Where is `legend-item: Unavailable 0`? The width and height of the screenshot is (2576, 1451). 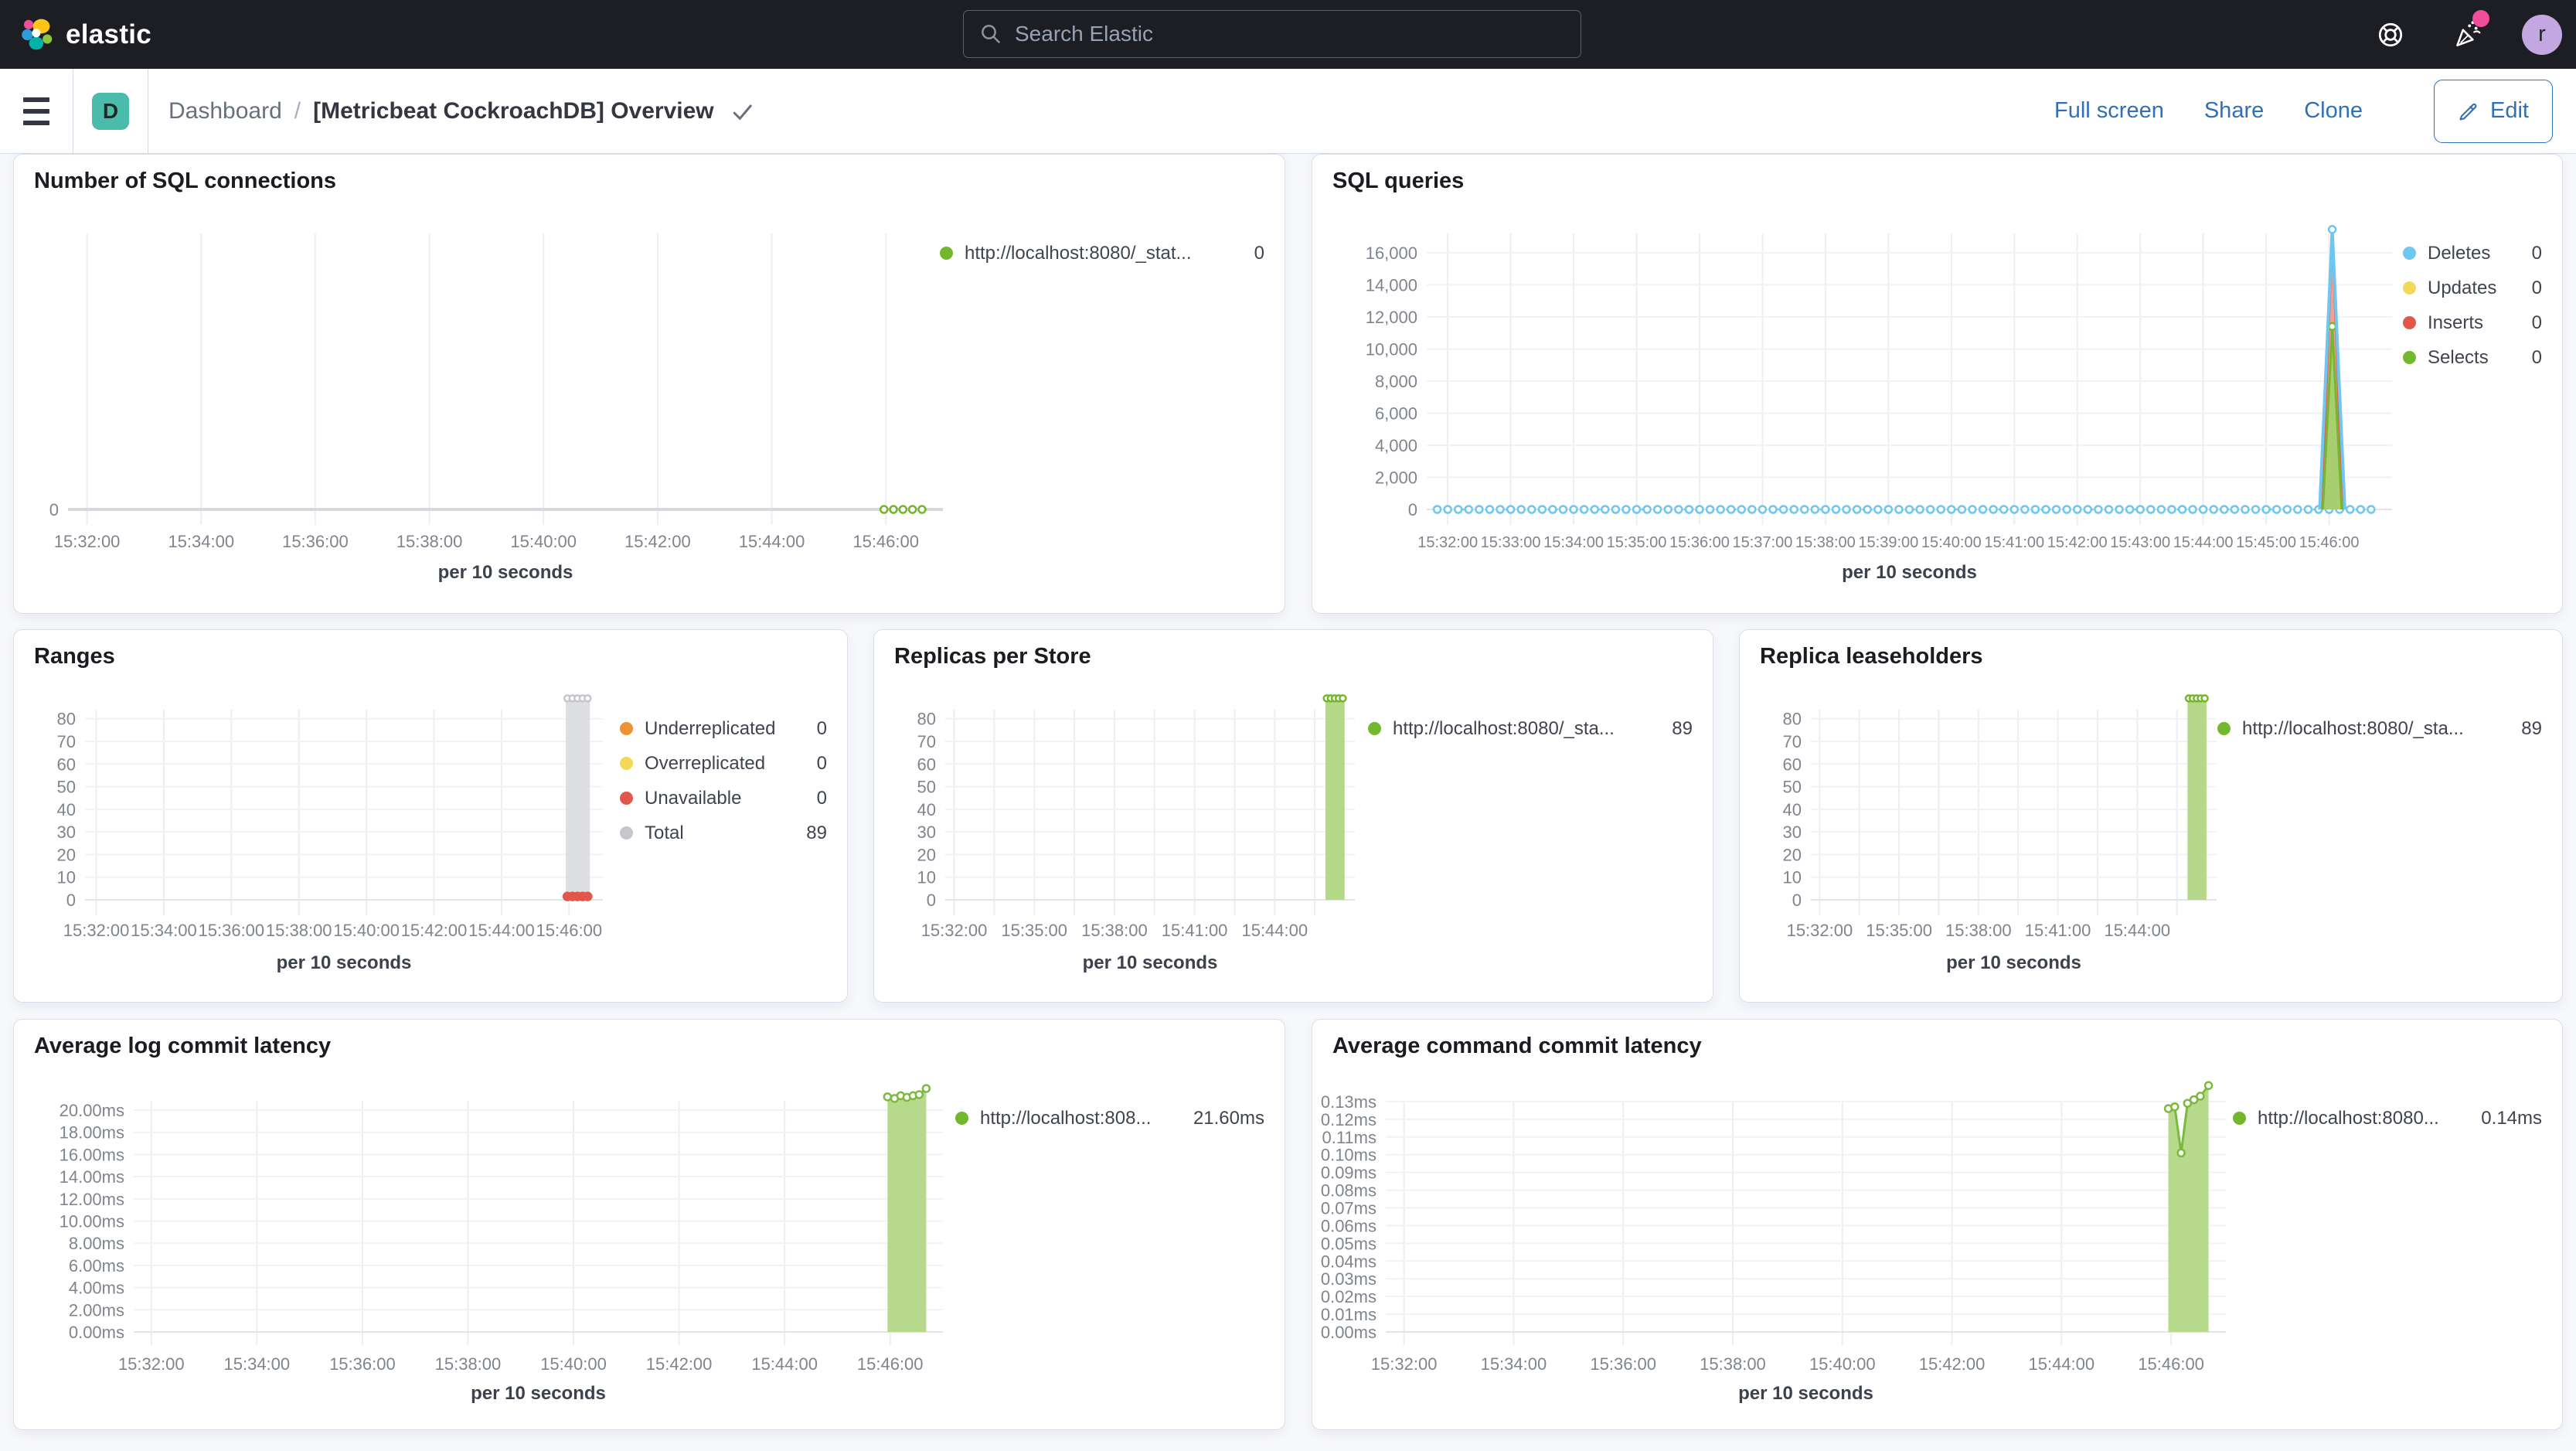
legend-item: Unavailable 0 is located at coordinates (723, 798).